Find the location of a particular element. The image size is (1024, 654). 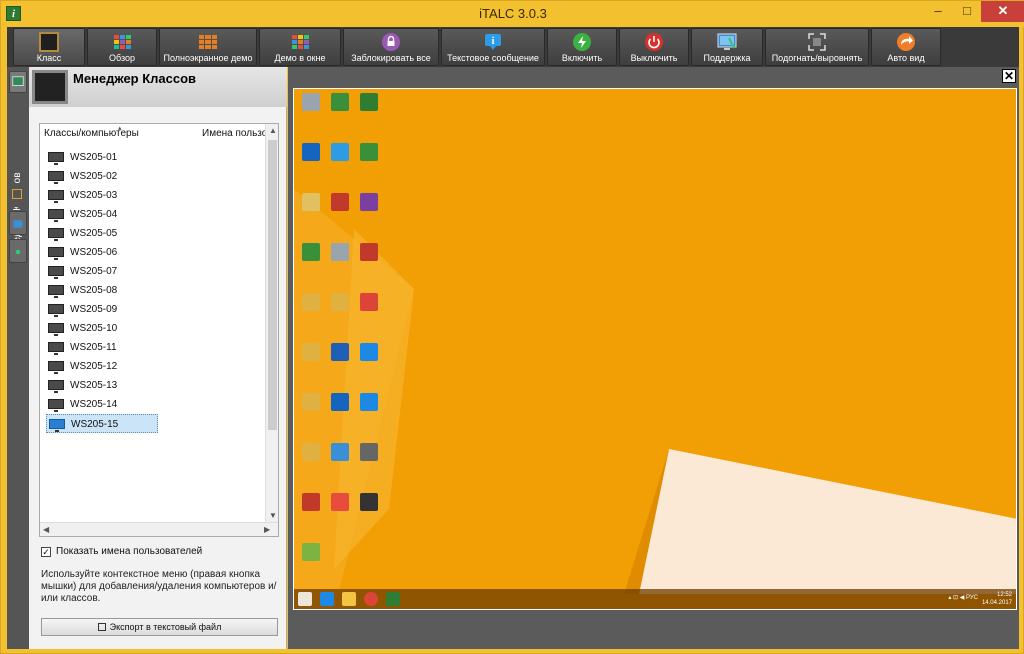

computer-row: WS205-01 is located at coordinates (102, 157).